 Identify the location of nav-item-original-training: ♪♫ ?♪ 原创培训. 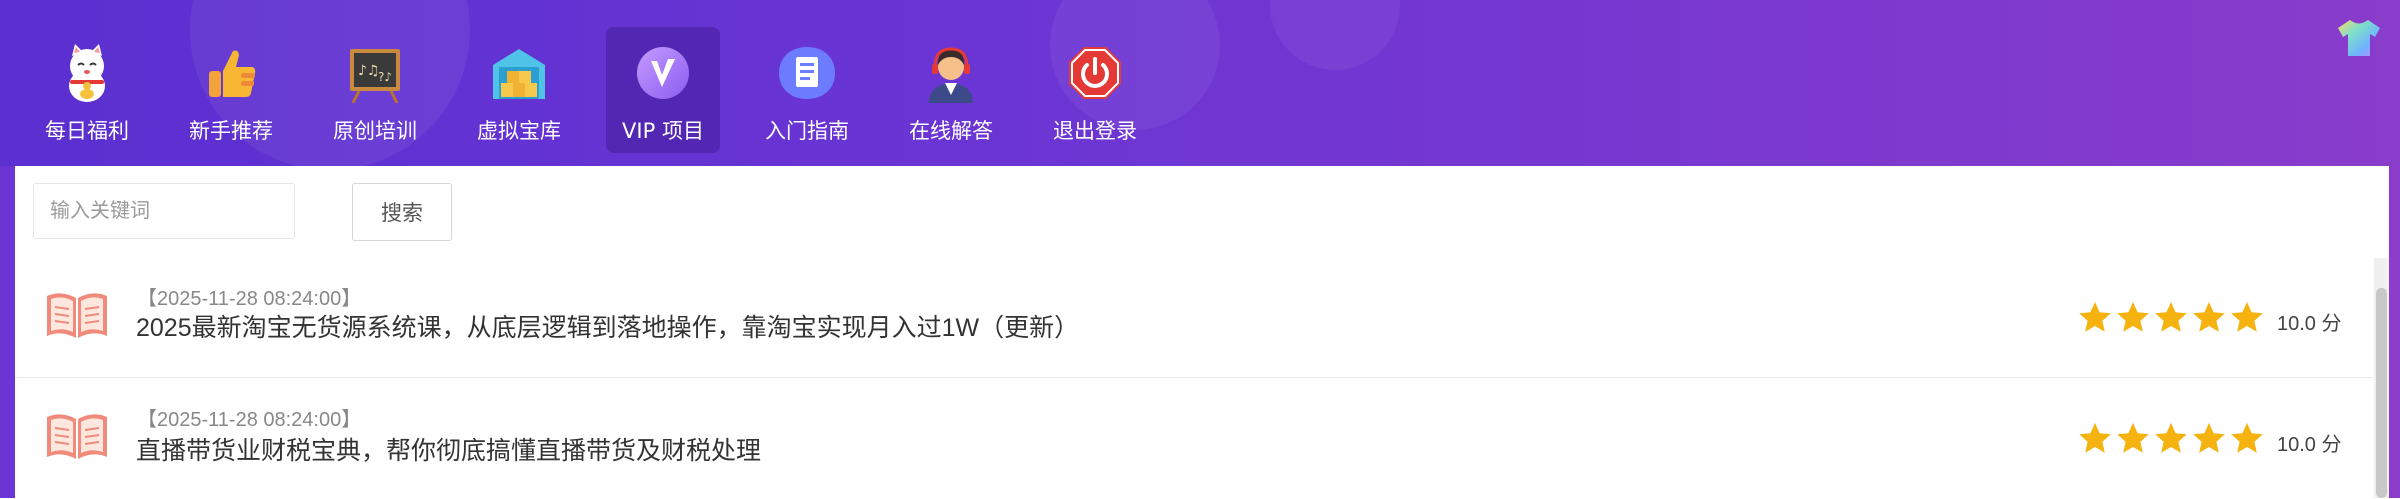
(375, 90).